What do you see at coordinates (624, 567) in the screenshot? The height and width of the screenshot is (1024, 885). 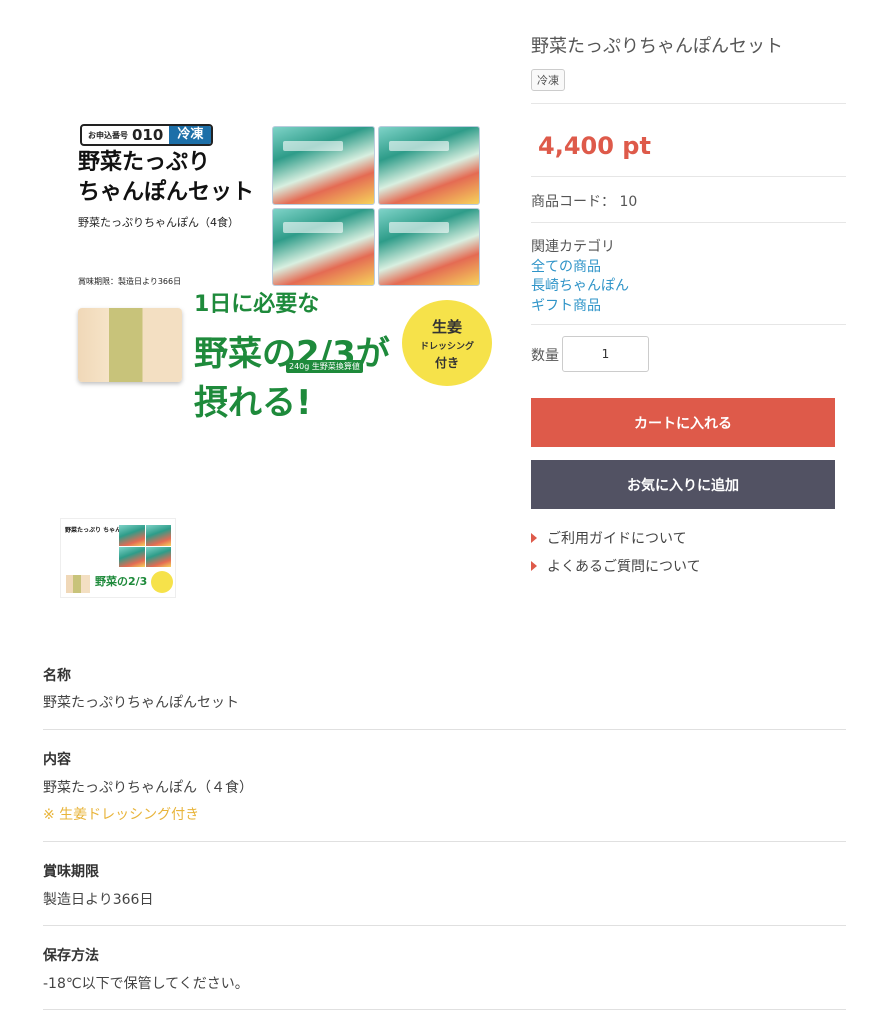 I see `faq-label: よくあるご質問について` at bounding box center [624, 567].